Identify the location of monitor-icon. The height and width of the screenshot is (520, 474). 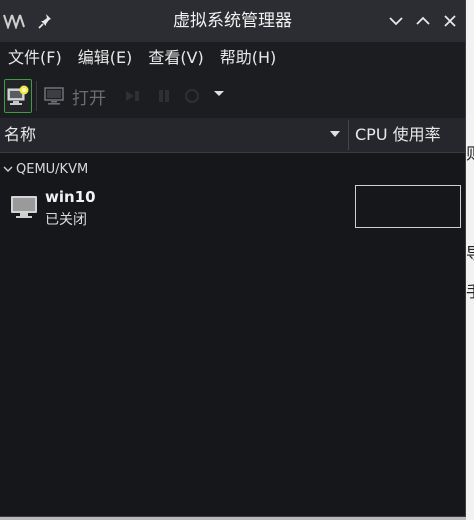
(54, 96).